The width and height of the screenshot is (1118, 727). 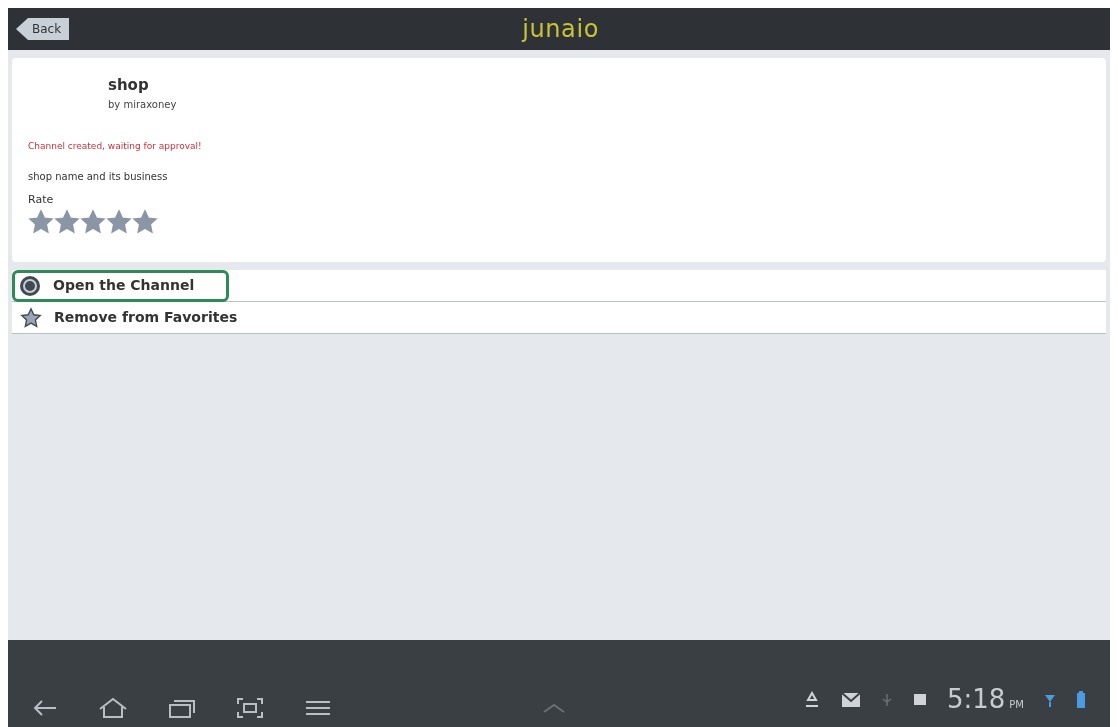 I want to click on status-message: Channel created, waiting for approval!, so click(x=115, y=146).